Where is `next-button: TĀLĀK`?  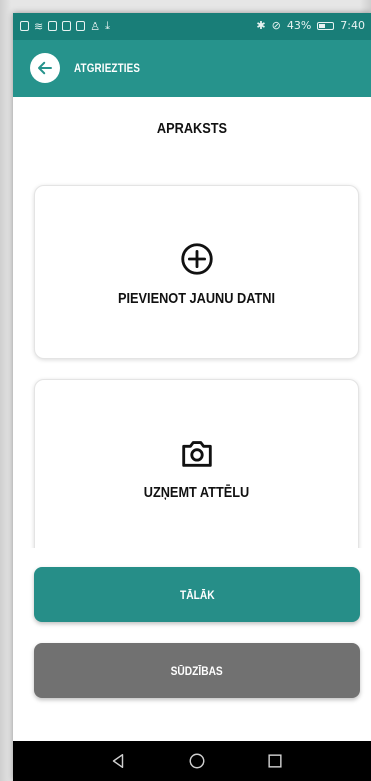 next-button: TĀLĀK is located at coordinates (197, 594).